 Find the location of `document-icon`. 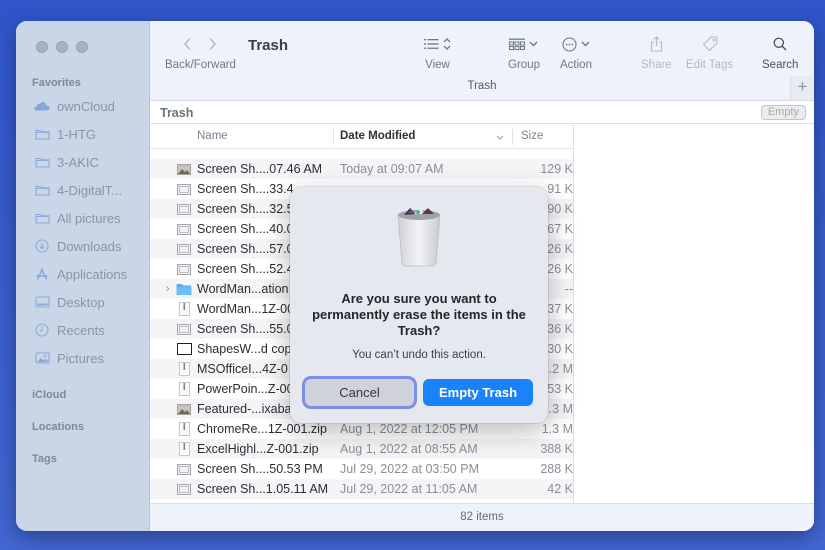

document-icon is located at coordinates (184, 349).